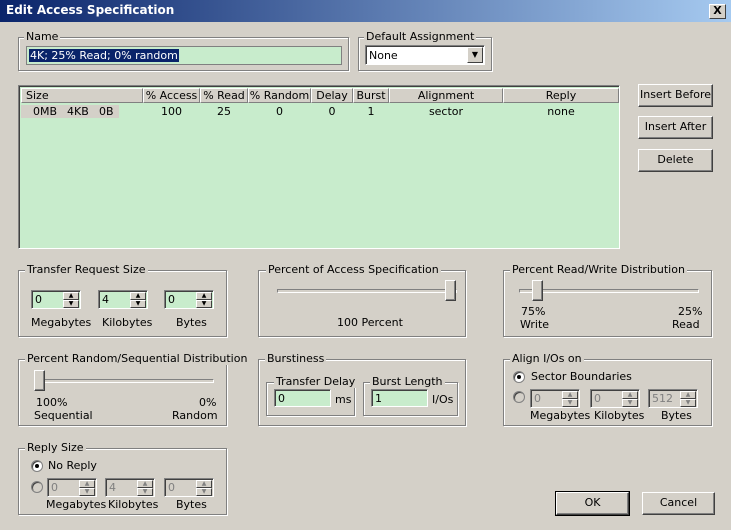 This screenshot has width=731, height=530. I want to click on reply-mb-value: 0, so click(54, 487).